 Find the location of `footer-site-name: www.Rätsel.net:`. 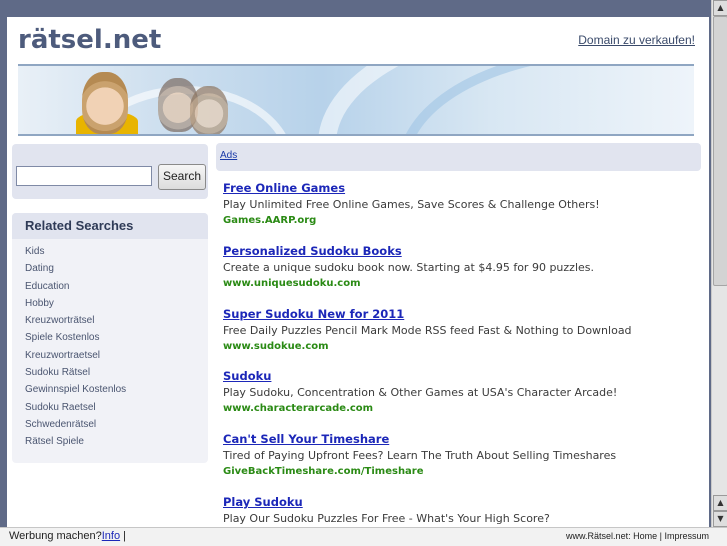

footer-site-name: www.Rätsel.net: is located at coordinates (598, 536).